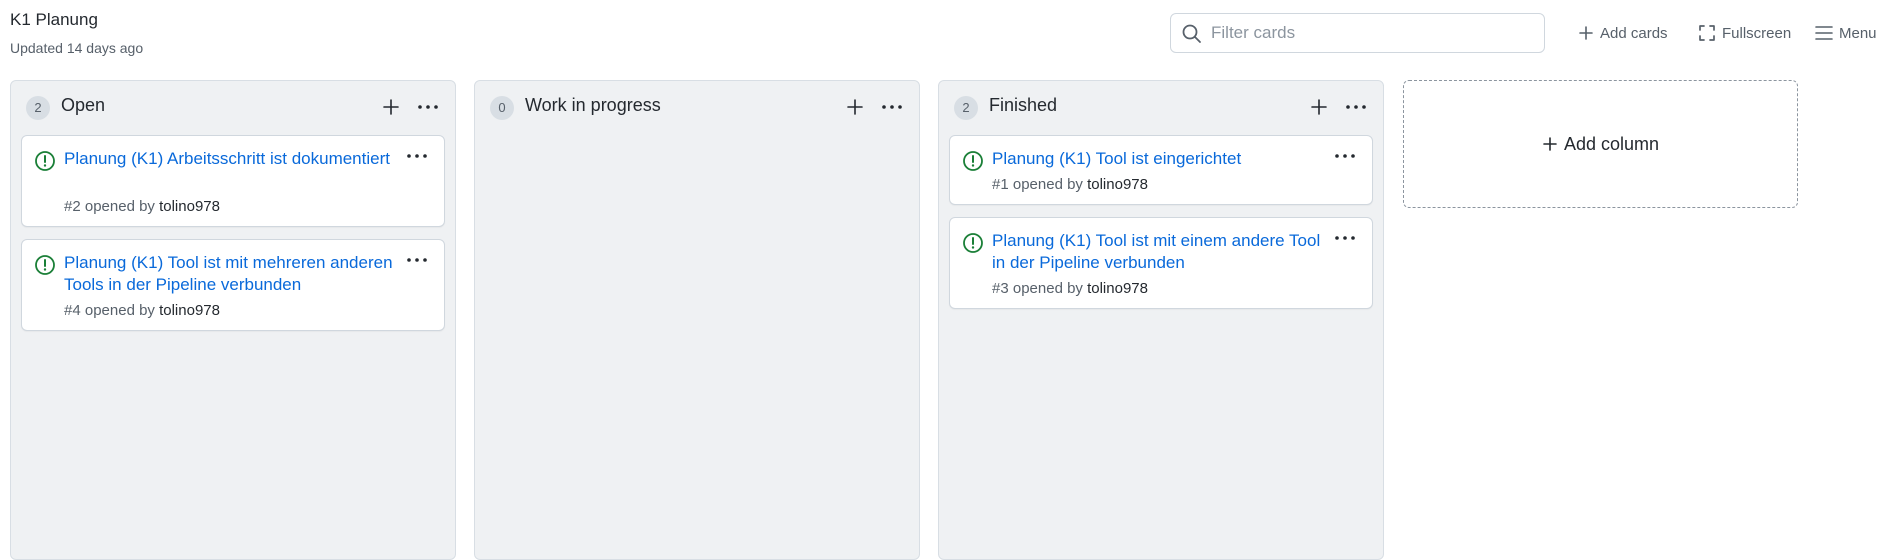 This screenshot has height=560, width=1901. What do you see at coordinates (54, 19) in the screenshot?
I see `project-title: K1 Planung` at bounding box center [54, 19].